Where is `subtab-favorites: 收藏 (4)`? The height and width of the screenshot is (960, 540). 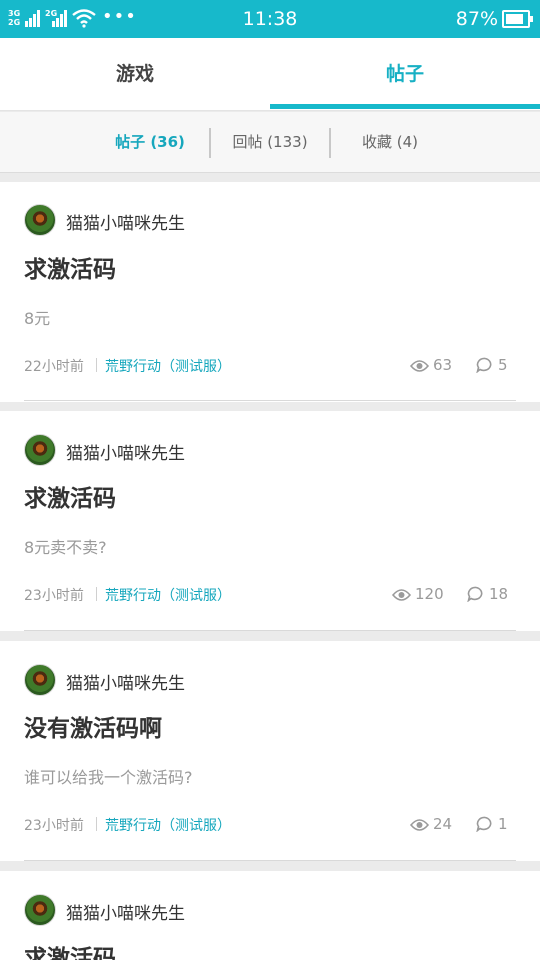 subtab-favorites: 收藏 (4) is located at coordinates (390, 142).